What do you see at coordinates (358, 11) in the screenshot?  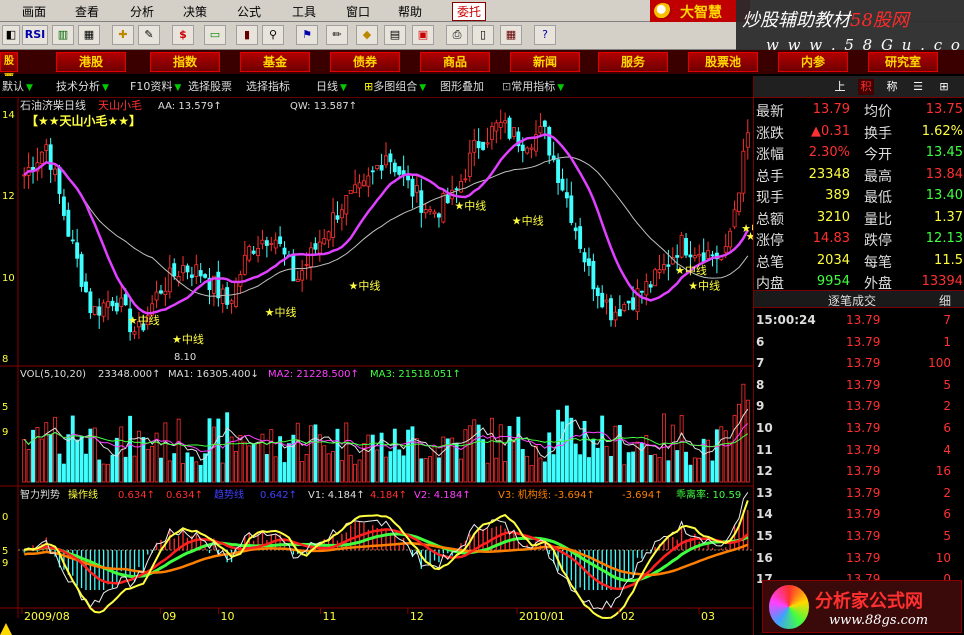 I see `menu-window: 窗口` at bounding box center [358, 11].